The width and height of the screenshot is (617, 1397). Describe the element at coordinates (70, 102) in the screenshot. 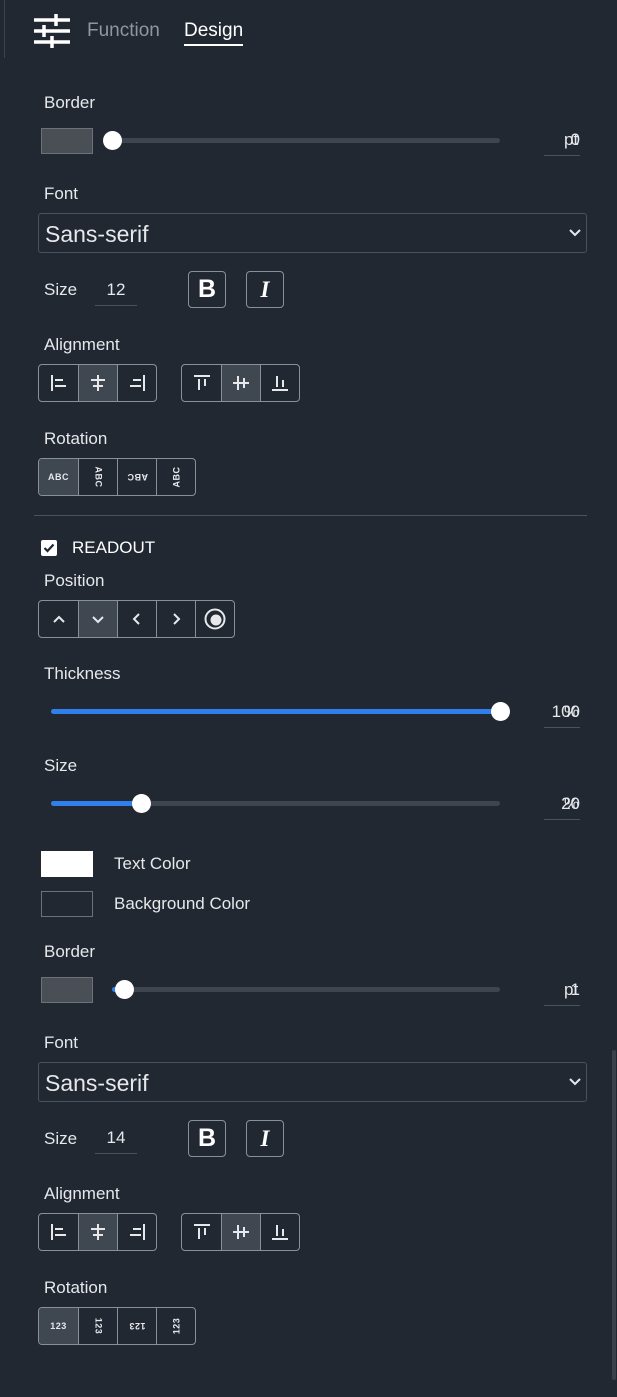

I see `border-label: Border` at that location.